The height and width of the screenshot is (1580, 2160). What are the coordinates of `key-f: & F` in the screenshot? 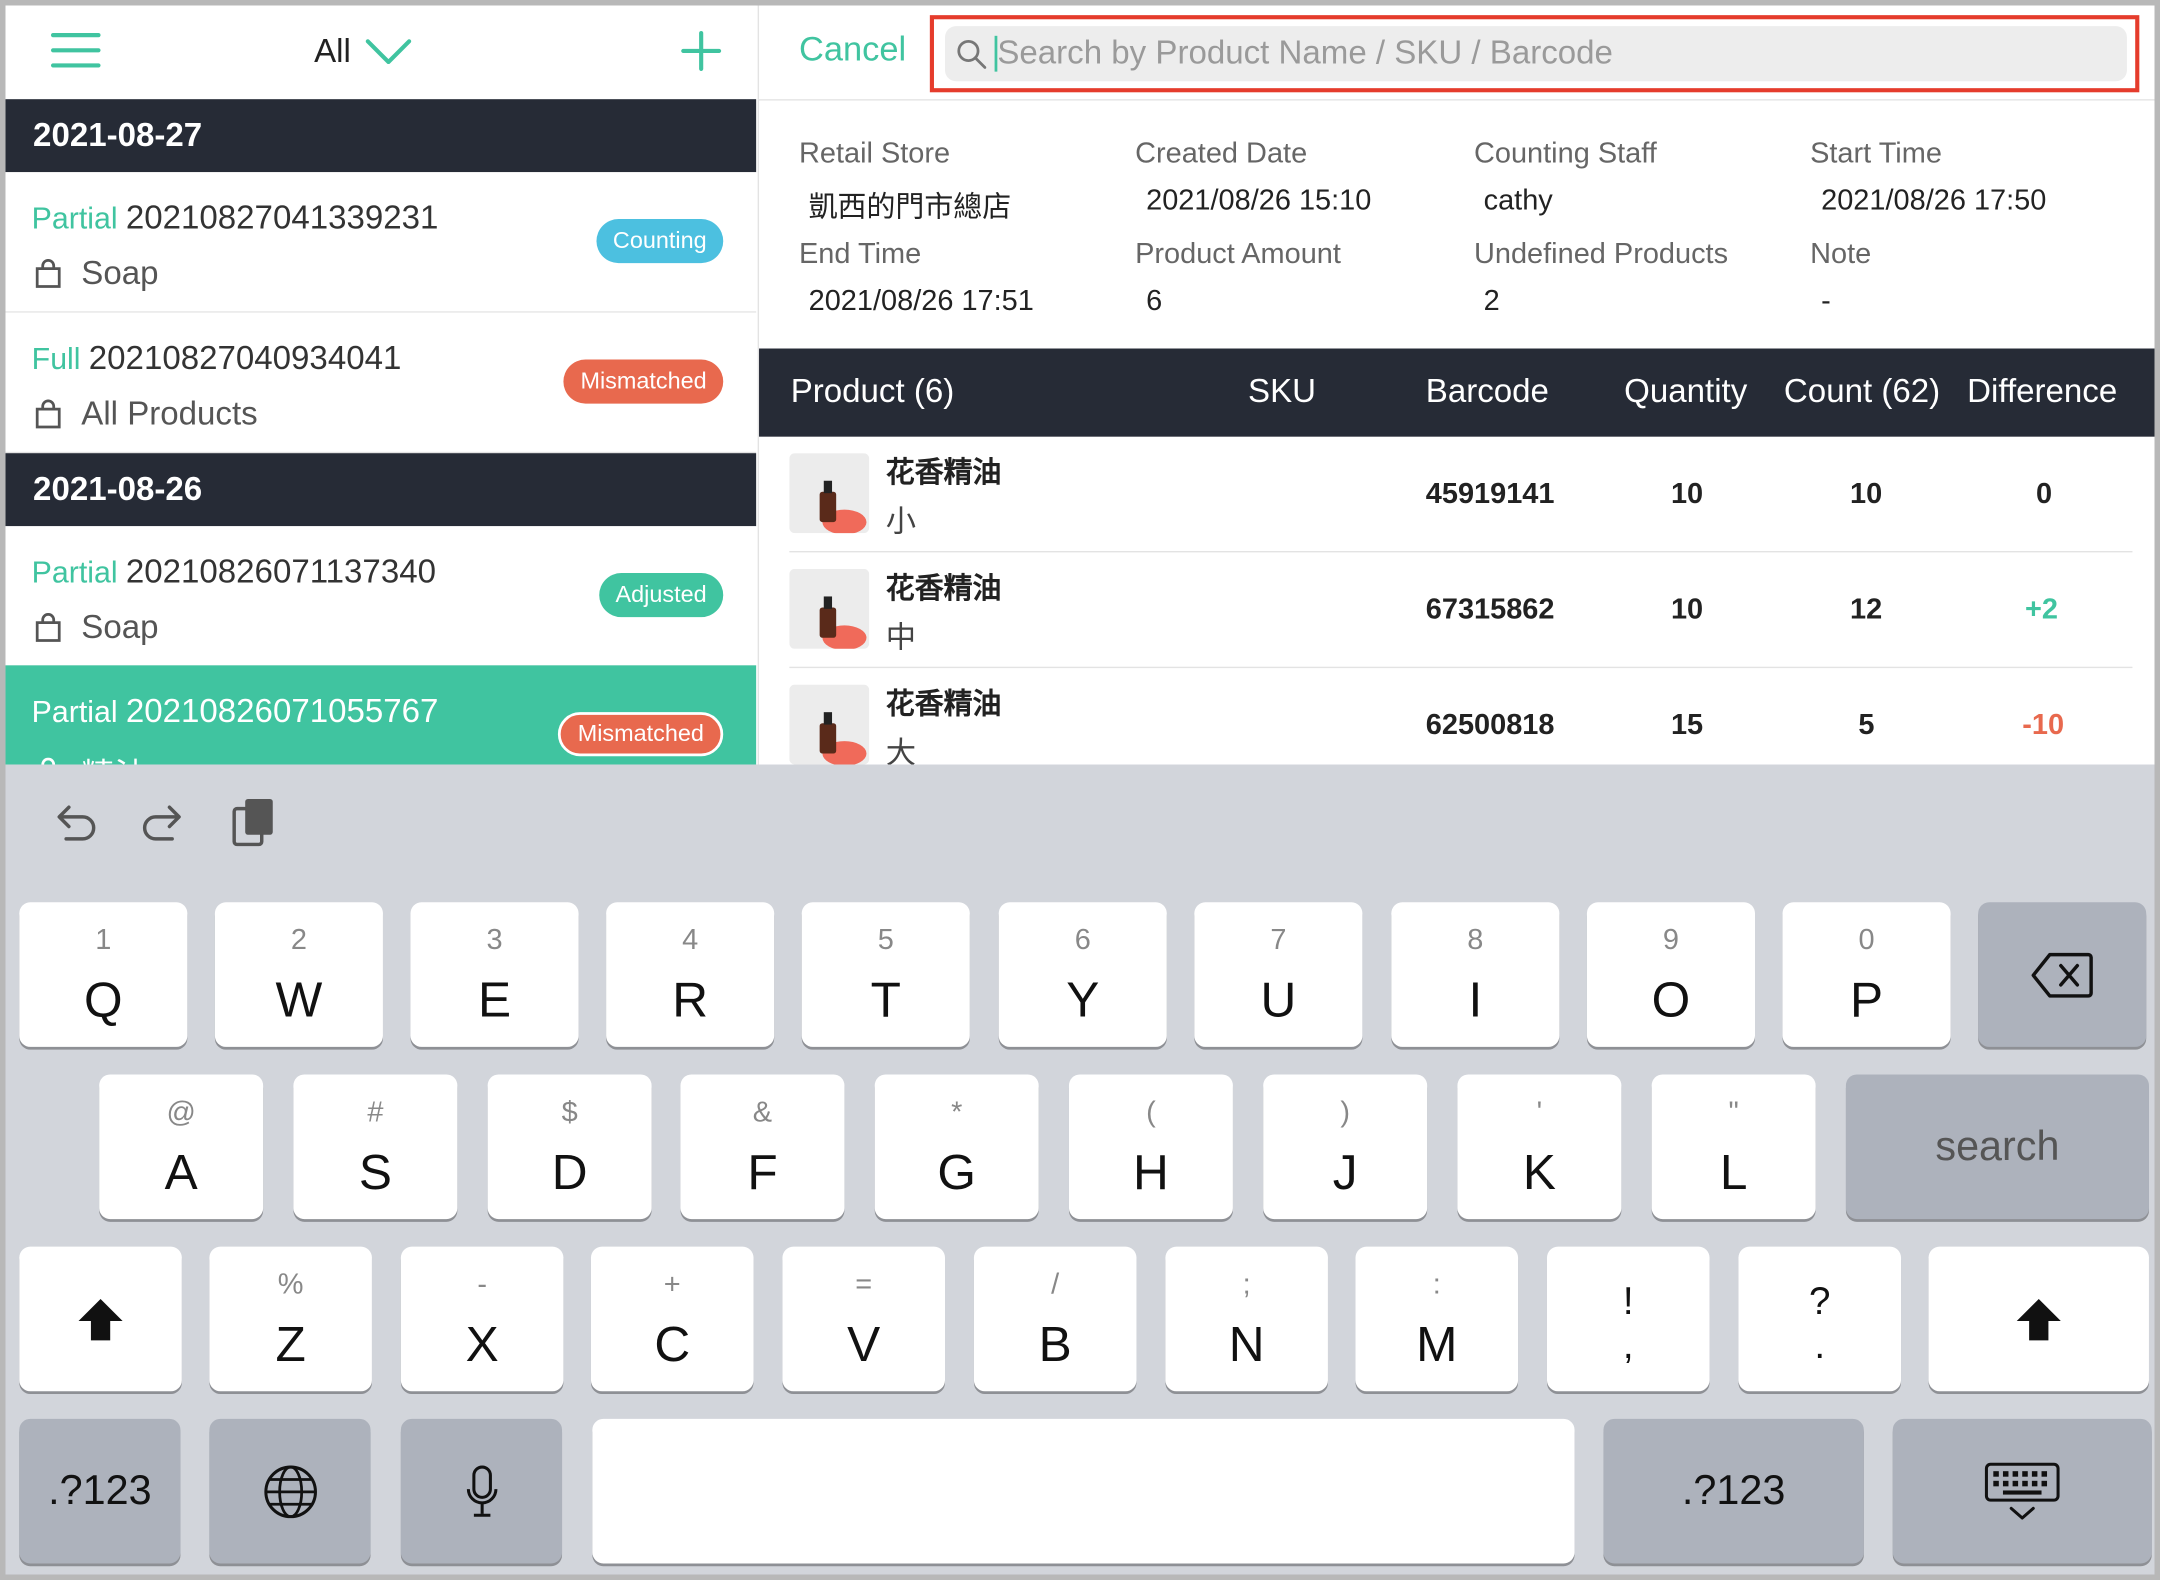 It's located at (762, 1147).